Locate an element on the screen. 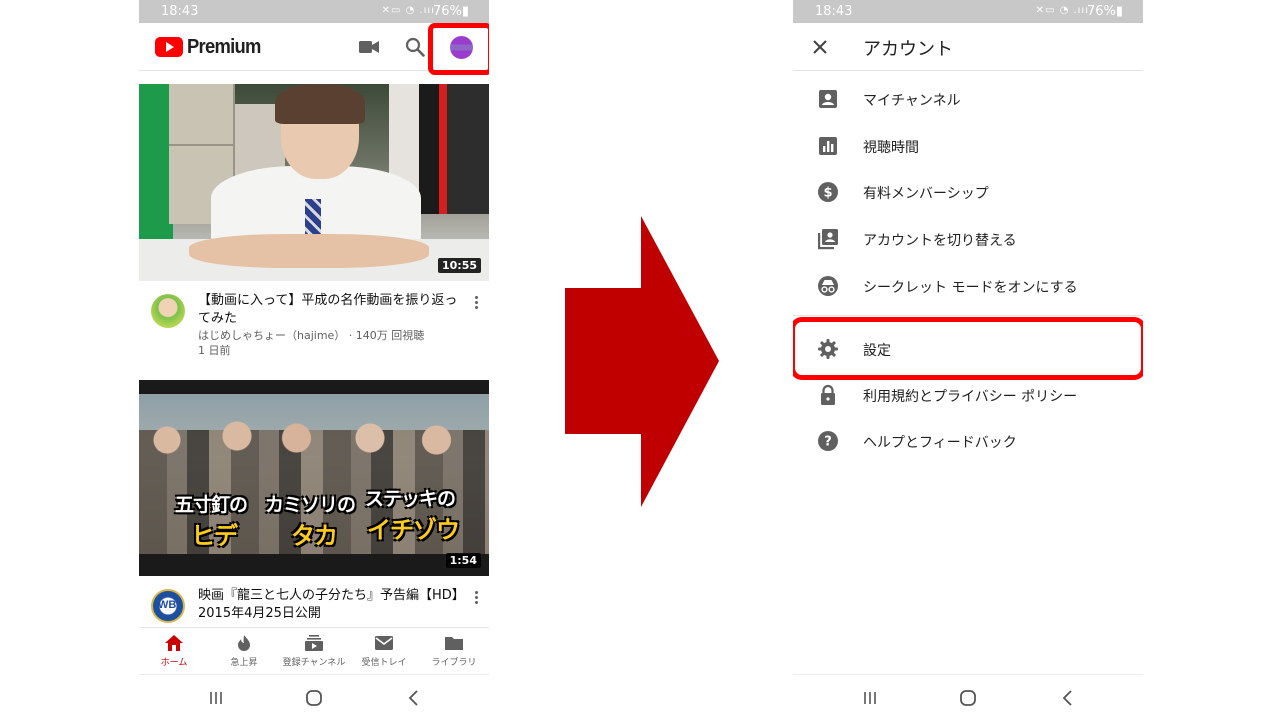  video-age: 1 日前 is located at coordinates (214, 350).